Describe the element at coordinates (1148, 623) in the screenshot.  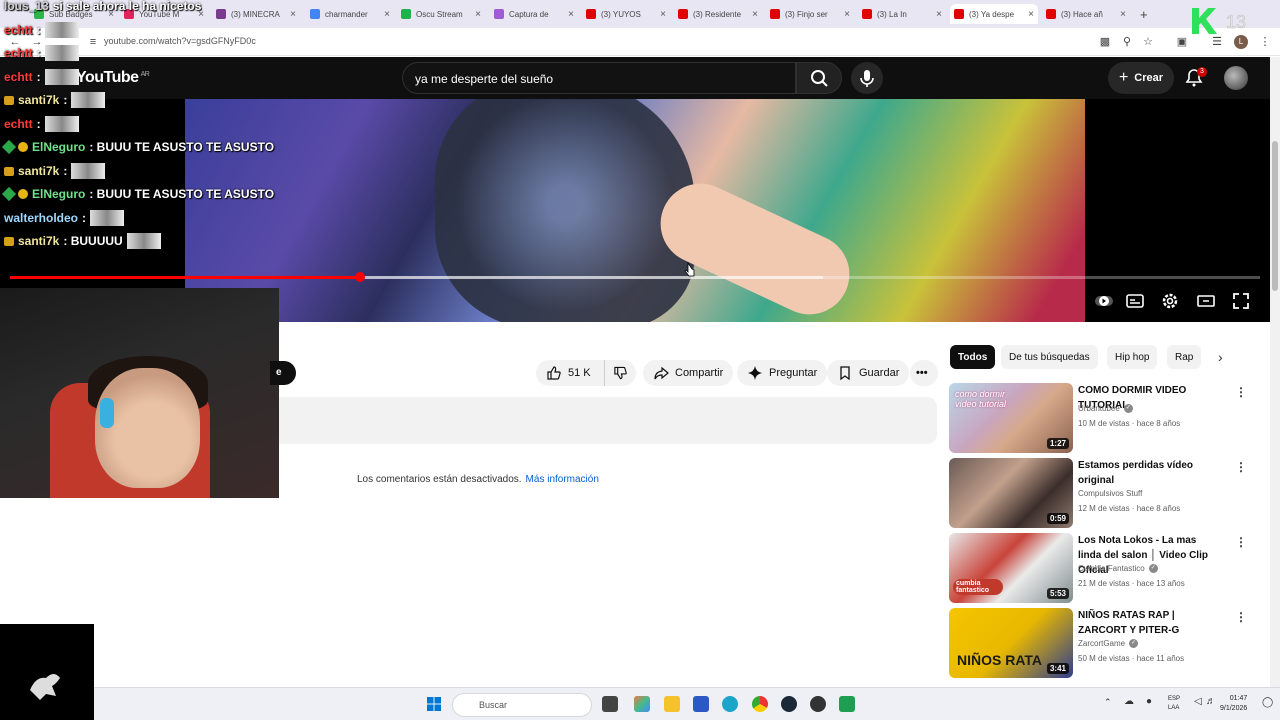
I see `video-title: NIÑOS RATAS RAP | ZARCORT Y PITER-G` at that location.